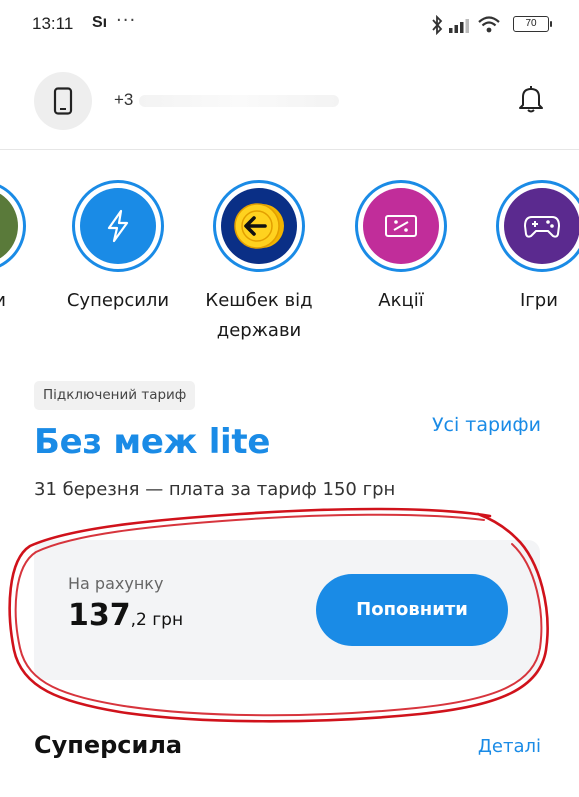 The height and width of the screenshot is (797, 579). Describe the element at coordinates (100, 22) in the screenshot. I see `status-carrier: Sı` at that location.